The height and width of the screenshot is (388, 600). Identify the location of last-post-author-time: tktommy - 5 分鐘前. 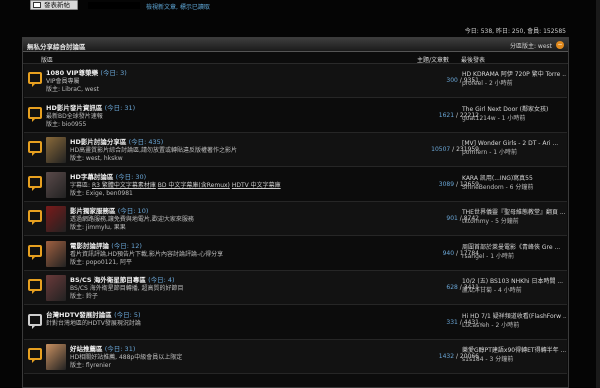
(490, 221).